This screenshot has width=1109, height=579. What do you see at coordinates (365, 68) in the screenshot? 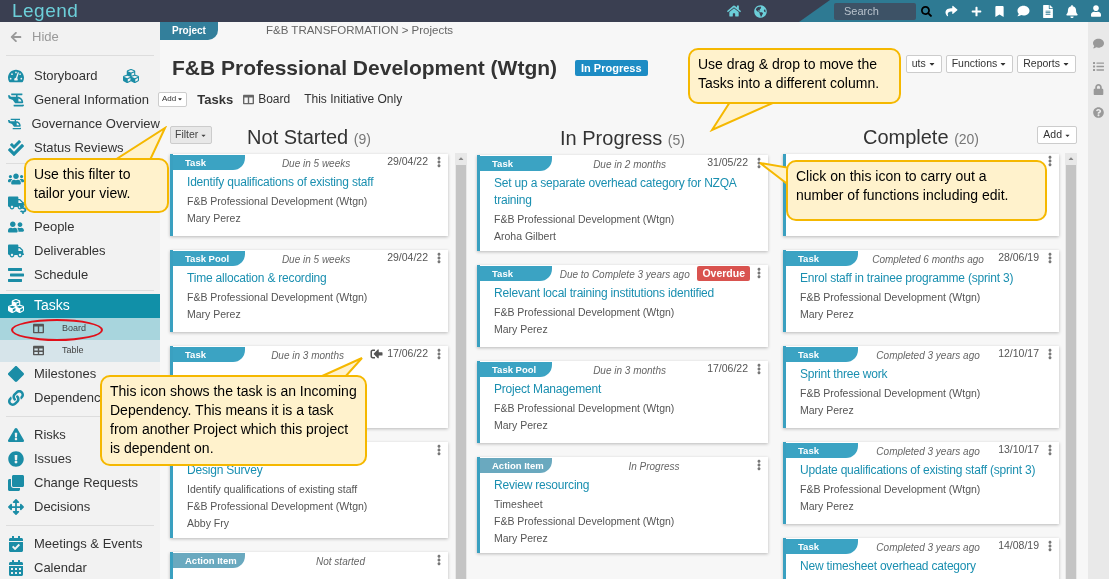
I see `page-title: F&B Professional Development (Wtgn)` at bounding box center [365, 68].